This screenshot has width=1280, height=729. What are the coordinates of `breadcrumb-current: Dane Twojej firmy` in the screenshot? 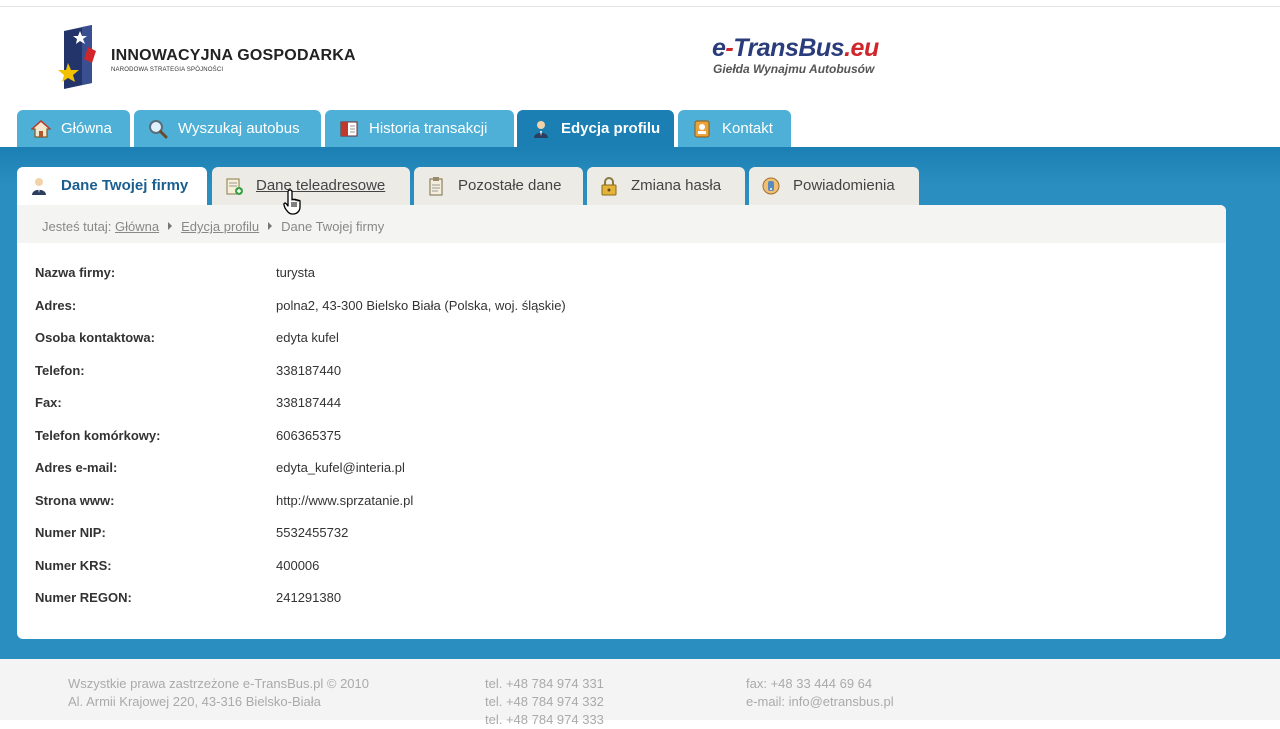 It's located at (333, 226).